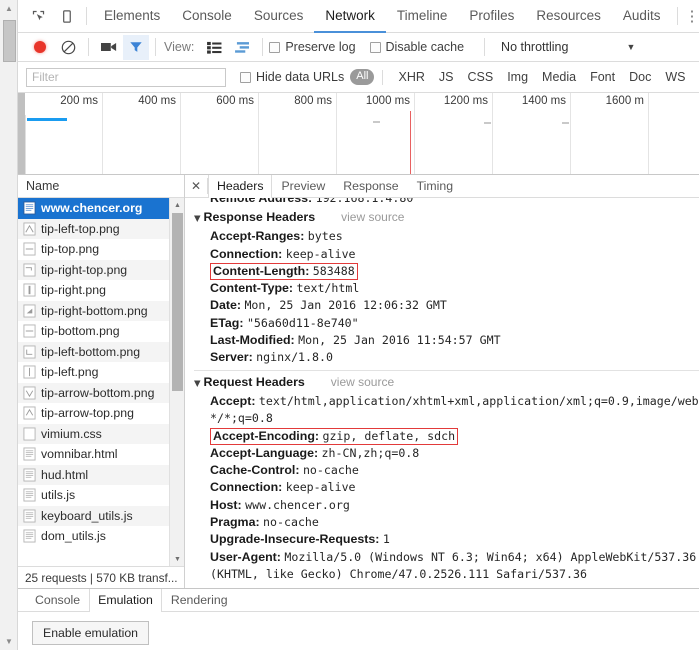 Image resolution: width=699 pixels, height=650 pixels. I want to click on inspect-element-icon, so click(38, 16).